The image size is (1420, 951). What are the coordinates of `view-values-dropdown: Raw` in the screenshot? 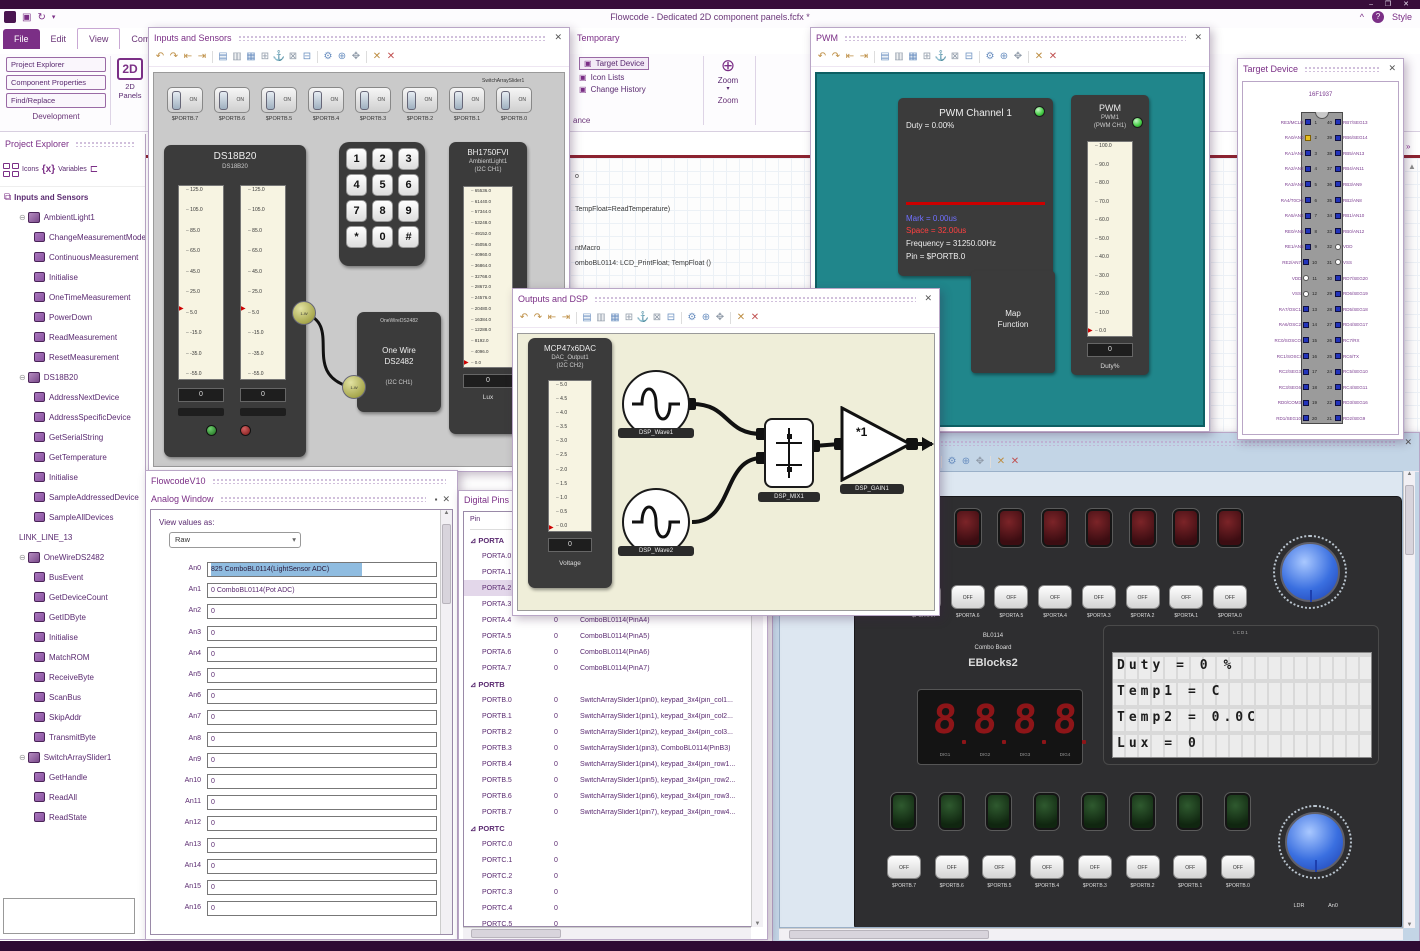 It's located at (235, 540).